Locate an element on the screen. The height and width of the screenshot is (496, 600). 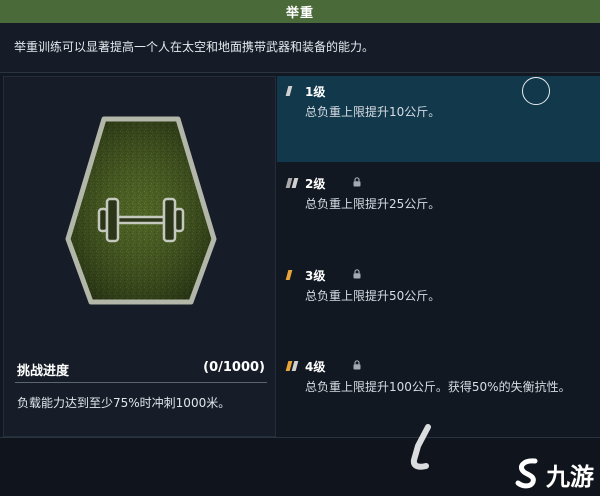
level-effect: 总负重上限提升25公斤。 is located at coordinates (373, 204).